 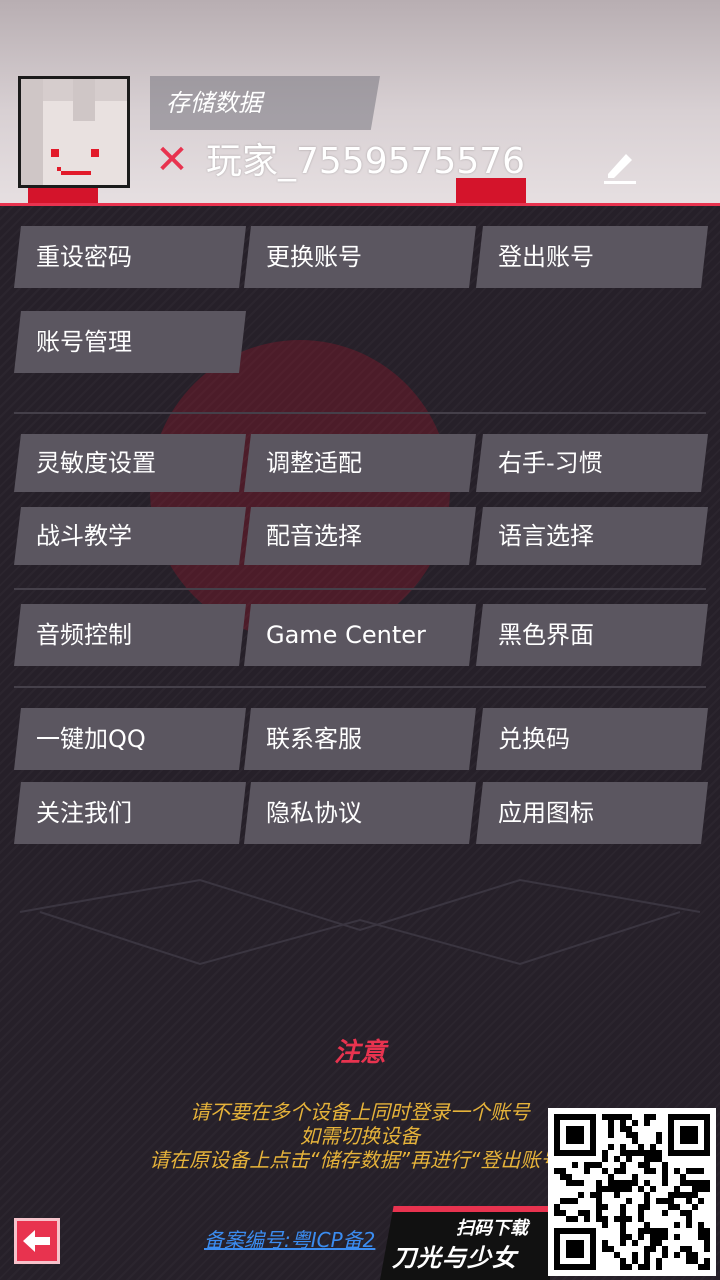 What do you see at coordinates (130, 463) in the screenshot?
I see `sensitivity-settings-button: 灵敏度设置` at bounding box center [130, 463].